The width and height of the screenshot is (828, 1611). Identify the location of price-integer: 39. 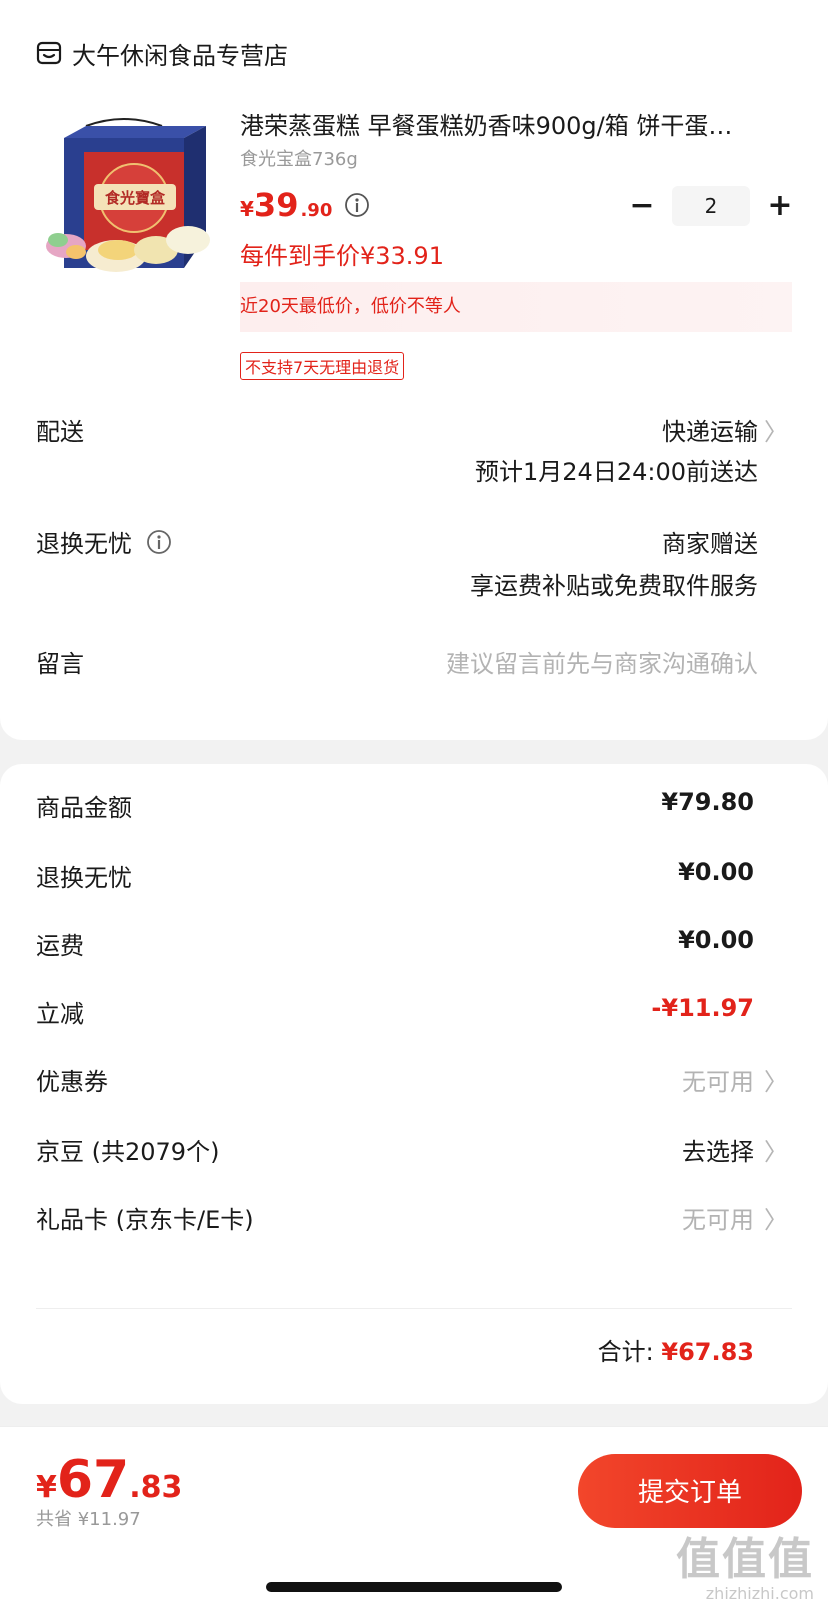
(276, 205).